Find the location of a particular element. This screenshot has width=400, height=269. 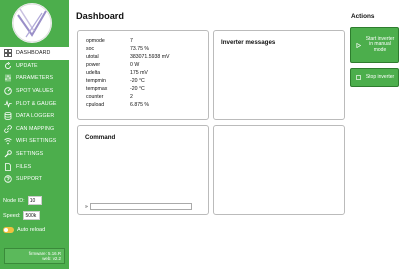

grid-icon is located at coordinates (7, 53).